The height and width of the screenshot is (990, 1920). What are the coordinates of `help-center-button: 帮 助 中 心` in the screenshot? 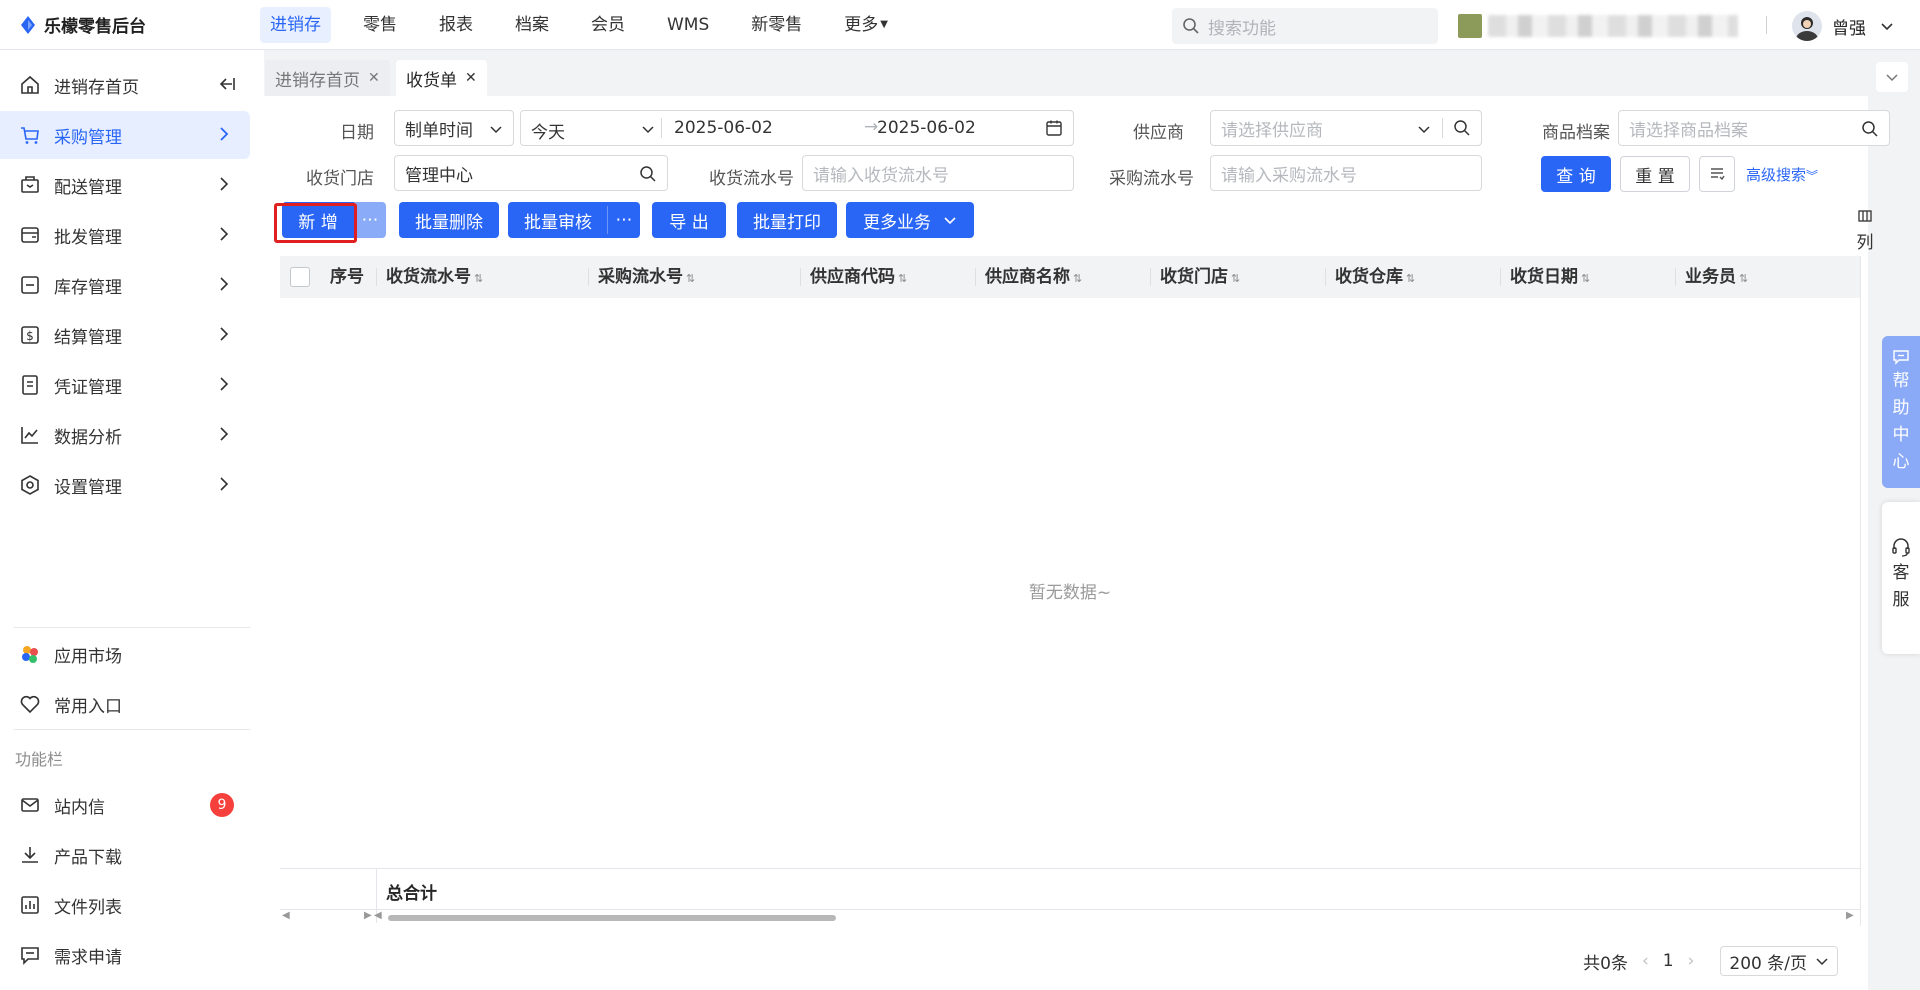 It's located at (1901, 412).